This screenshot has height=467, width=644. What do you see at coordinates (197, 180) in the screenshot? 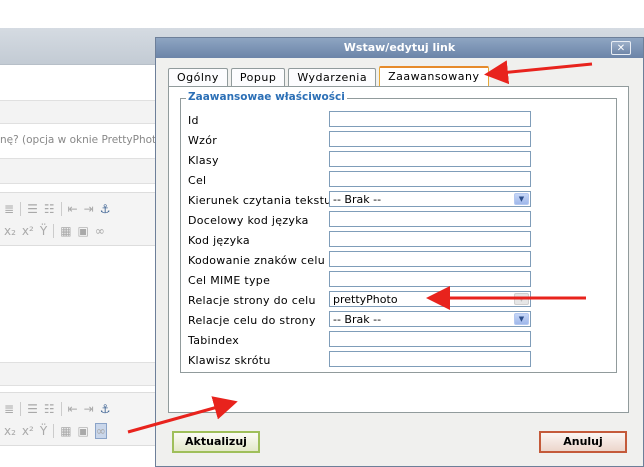
I see `target-label: Cel` at bounding box center [197, 180].